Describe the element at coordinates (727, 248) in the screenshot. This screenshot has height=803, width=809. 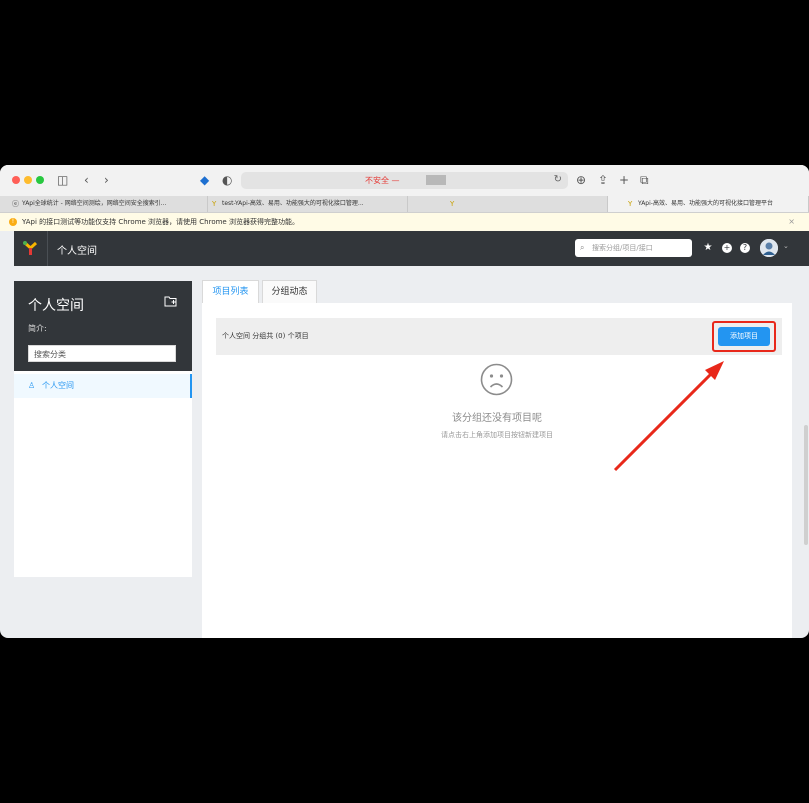
I see `add-circle-icon: +` at that location.